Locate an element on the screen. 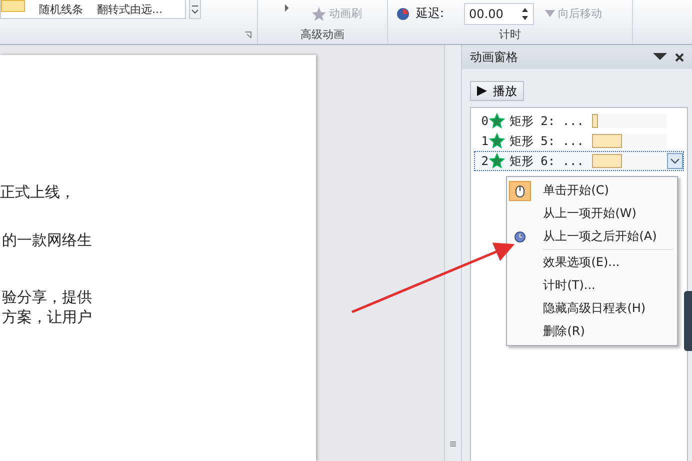 The width and height of the screenshot is (692, 461). menu-item: 单击开始(C) is located at coordinates (592, 190).